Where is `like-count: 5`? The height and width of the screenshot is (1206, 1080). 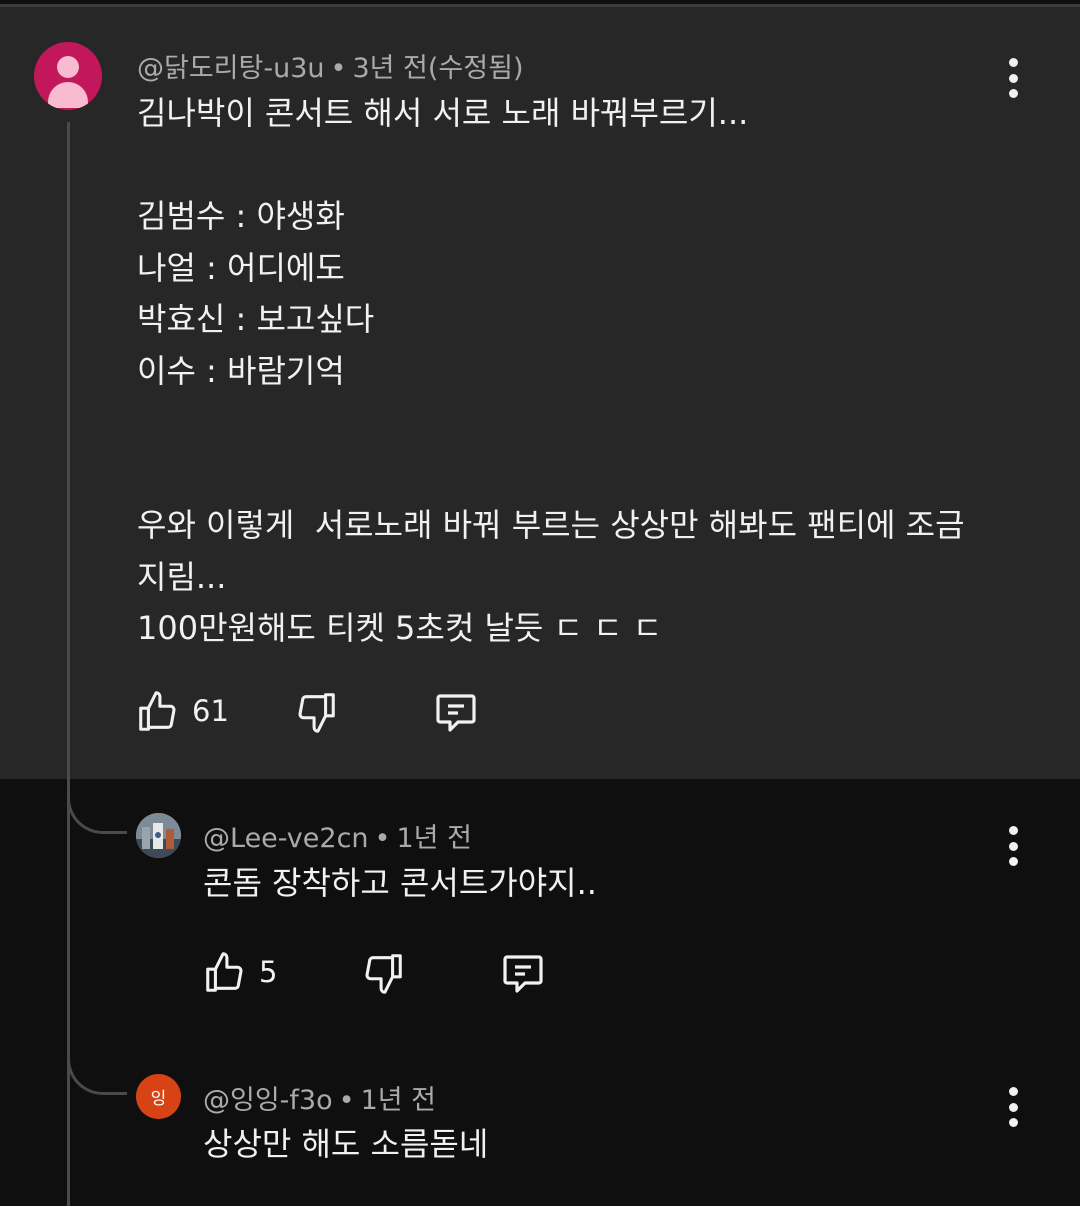 like-count: 5 is located at coordinates (268, 972).